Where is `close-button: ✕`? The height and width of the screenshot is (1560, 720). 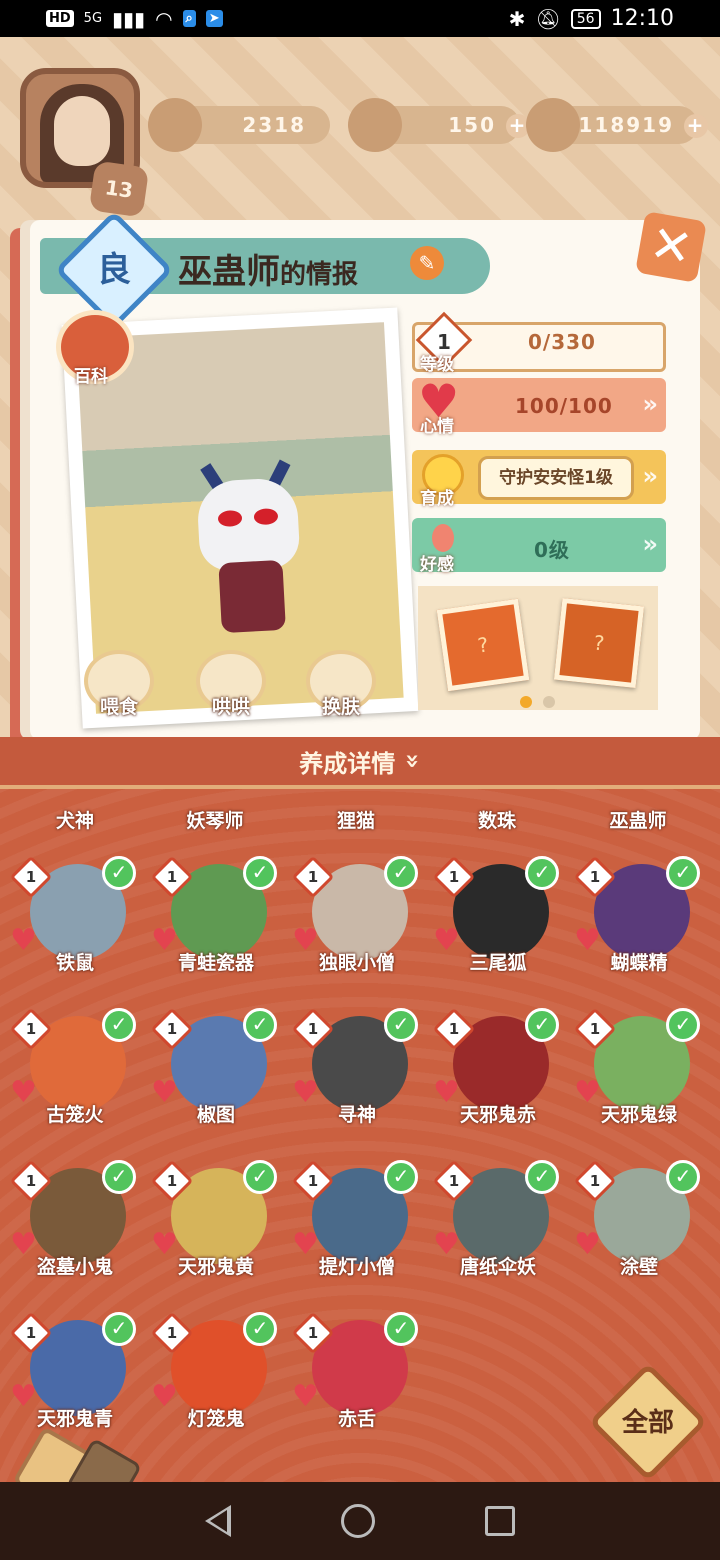 close-button: ✕ is located at coordinates (671, 247).